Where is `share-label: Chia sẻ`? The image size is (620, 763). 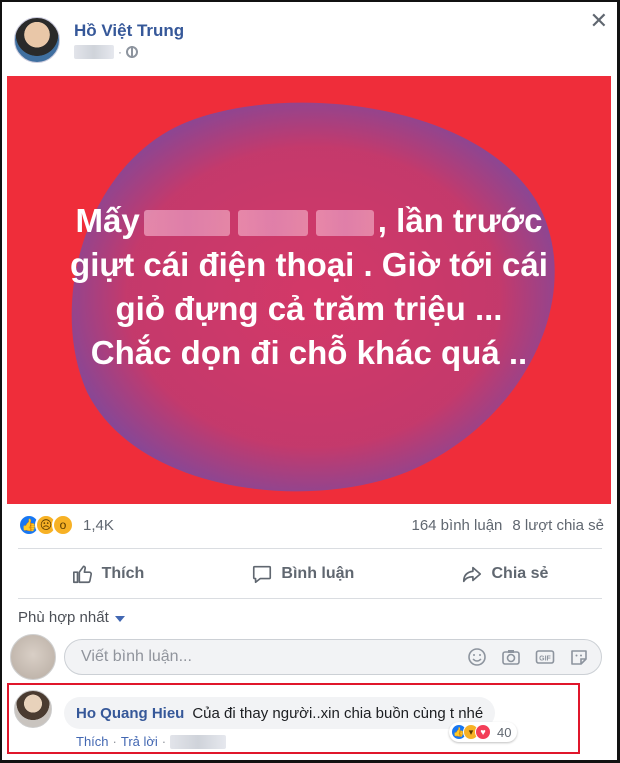 share-label: Chia sẻ is located at coordinates (520, 573).